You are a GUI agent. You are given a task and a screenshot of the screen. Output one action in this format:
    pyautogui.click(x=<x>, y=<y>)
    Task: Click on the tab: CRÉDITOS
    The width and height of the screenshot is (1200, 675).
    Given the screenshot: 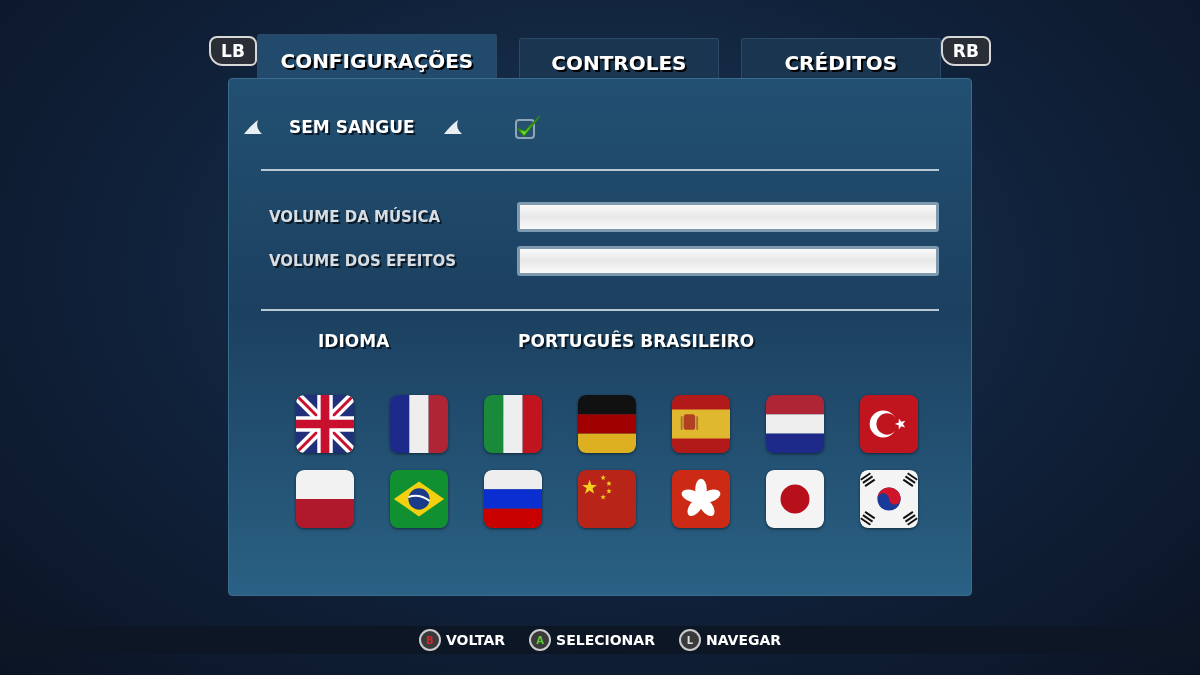 What is the action you would take?
    pyautogui.click(x=840, y=58)
    